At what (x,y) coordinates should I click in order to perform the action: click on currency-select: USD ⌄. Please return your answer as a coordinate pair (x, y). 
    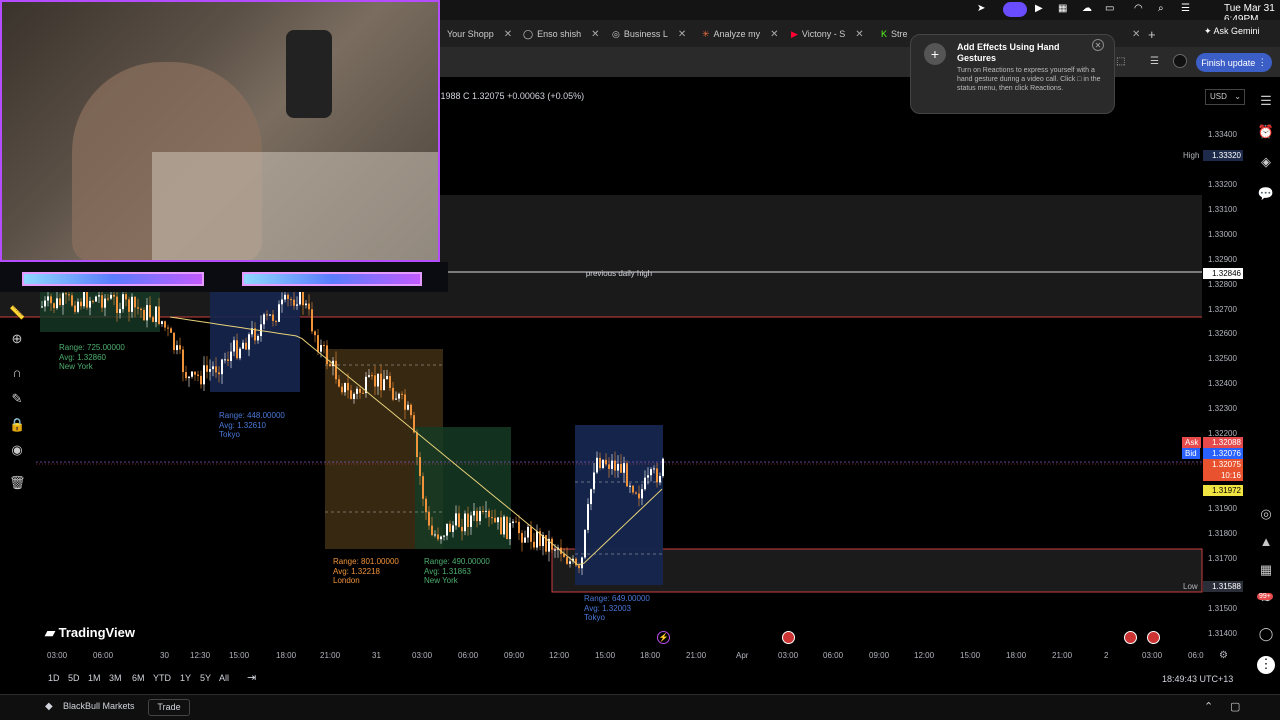
    Looking at the image, I should click on (1225, 97).